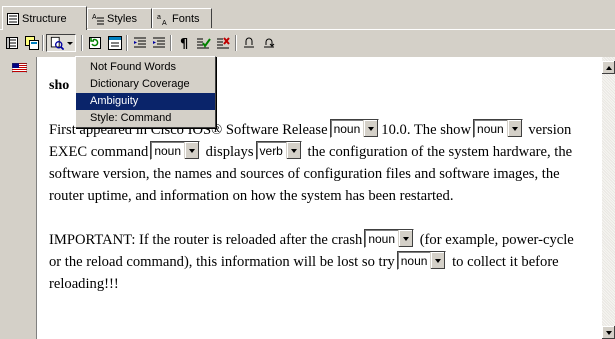 The height and width of the screenshot is (339, 615). Describe the element at coordinates (249, 43) in the screenshot. I see `undo-icon` at that location.